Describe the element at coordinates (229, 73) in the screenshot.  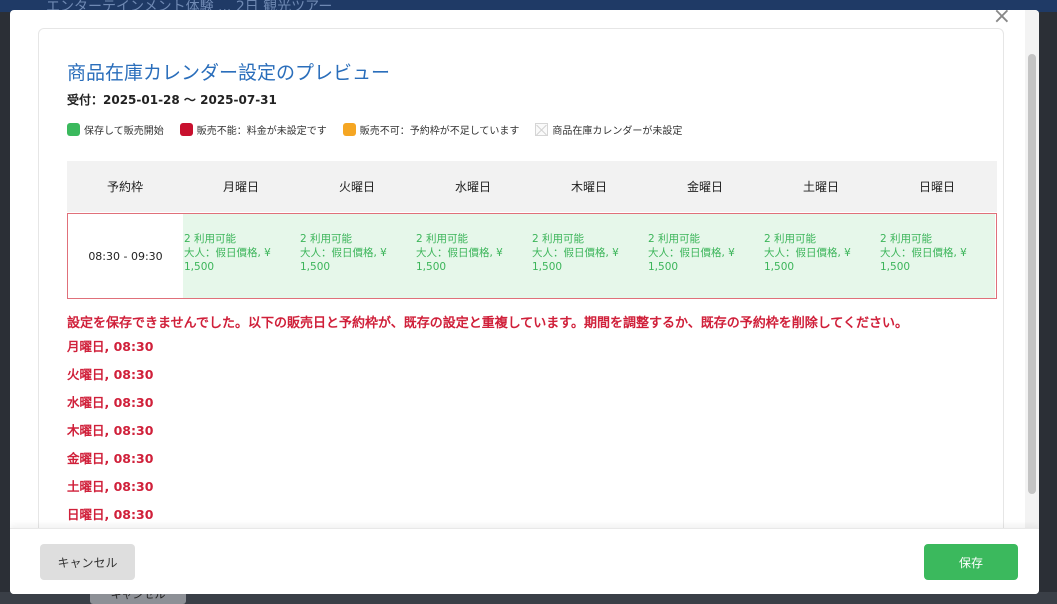
I see `modal-title: 商品在庫カレンダー設定のプレビュー` at that location.